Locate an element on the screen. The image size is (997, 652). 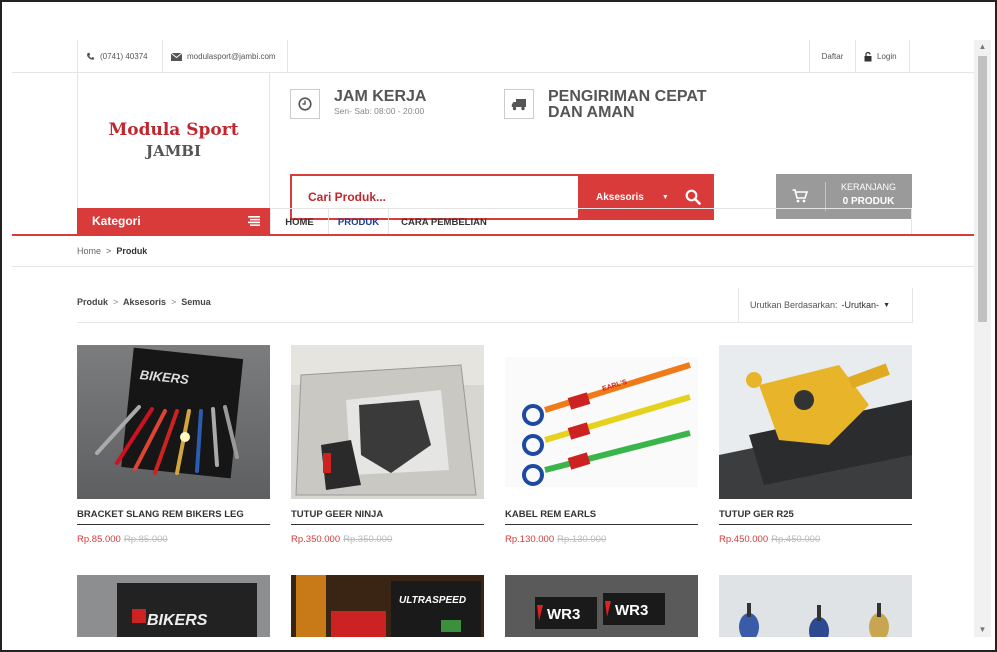
product-image-wr3: WR3 WR3 is located at coordinates (601, 606).